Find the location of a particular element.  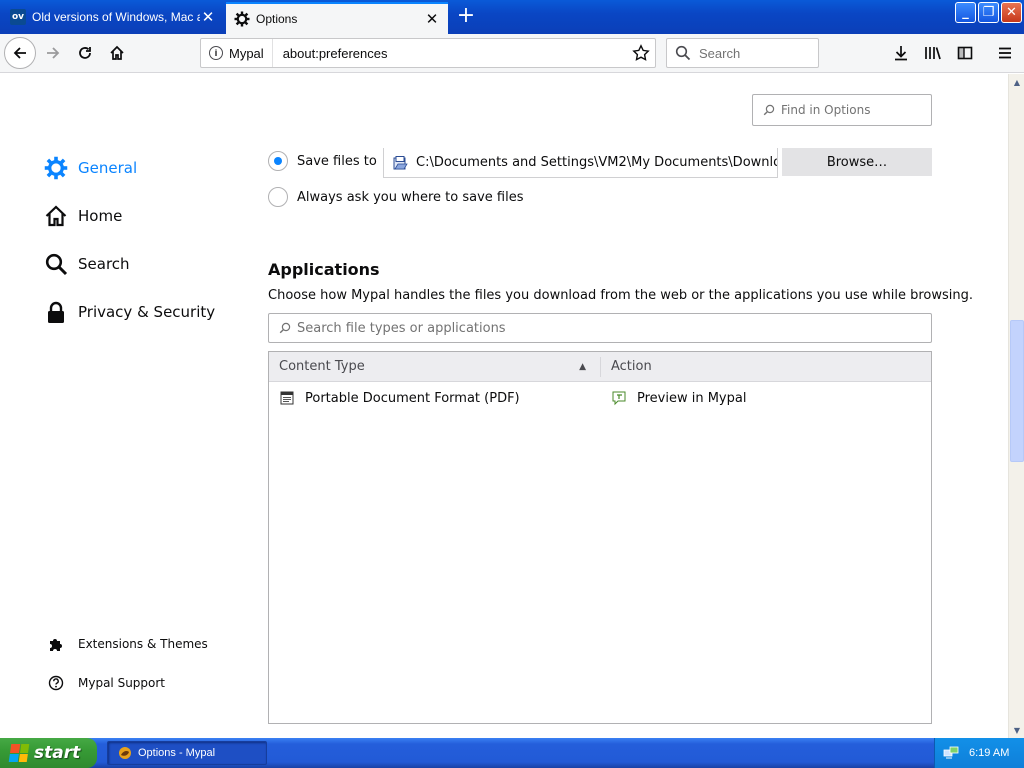

puzzle-icon is located at coordinates (56, 645).